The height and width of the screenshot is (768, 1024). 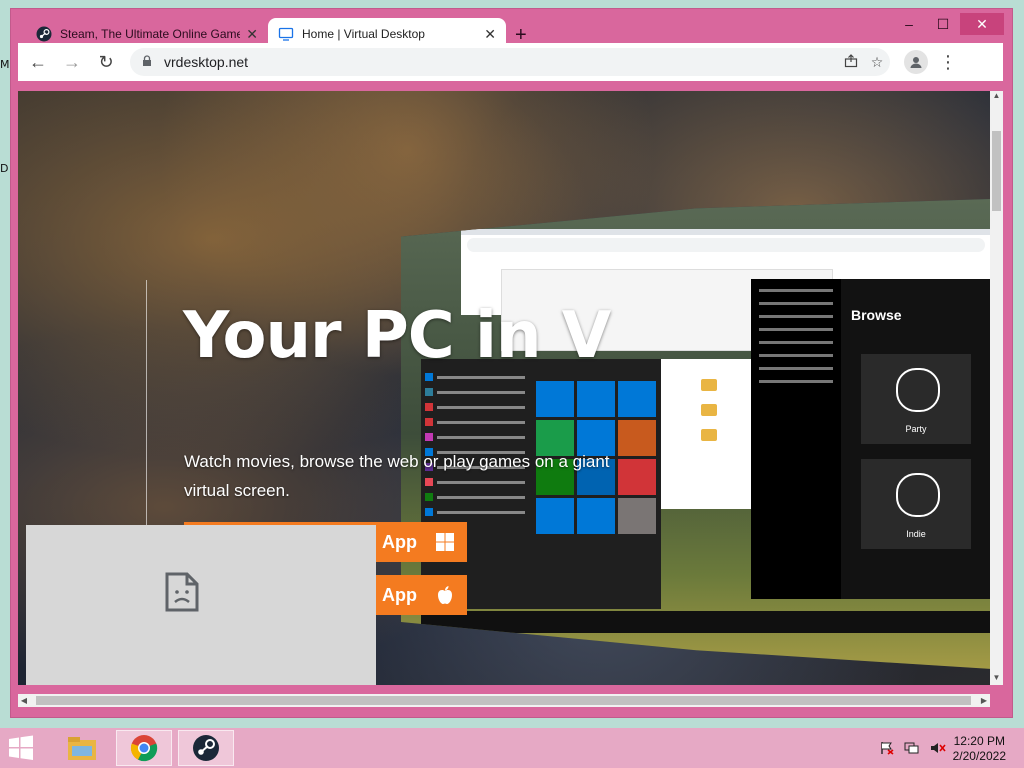 What do you see at coordinates (72, 62) in the screenshot?
I see `forward-button: →` at bounding box center [72, 62].